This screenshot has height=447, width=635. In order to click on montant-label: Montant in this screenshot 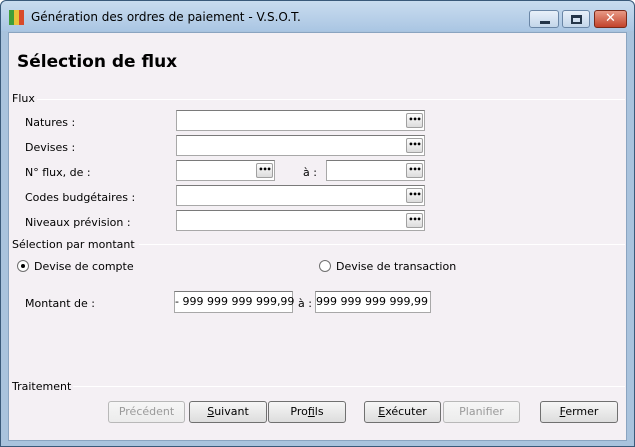, I will do `click(48, 303)`.